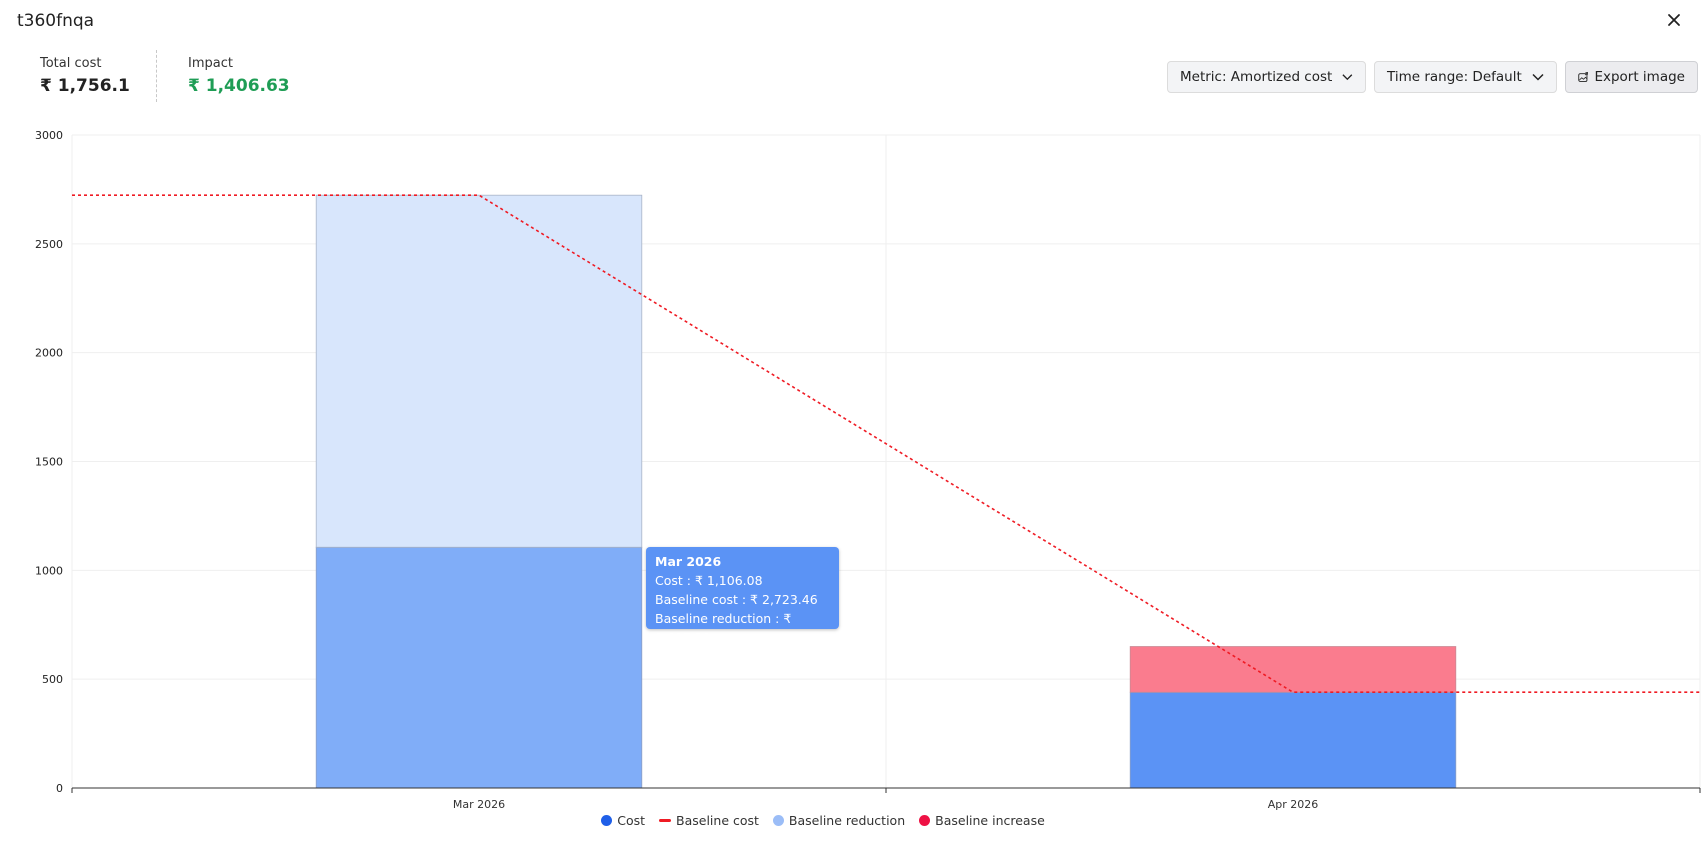  Describe the element at coordinates (847, 820) in the screenshot. I see `legend-label-baseline-reduction: Baseline reduction` at that location.